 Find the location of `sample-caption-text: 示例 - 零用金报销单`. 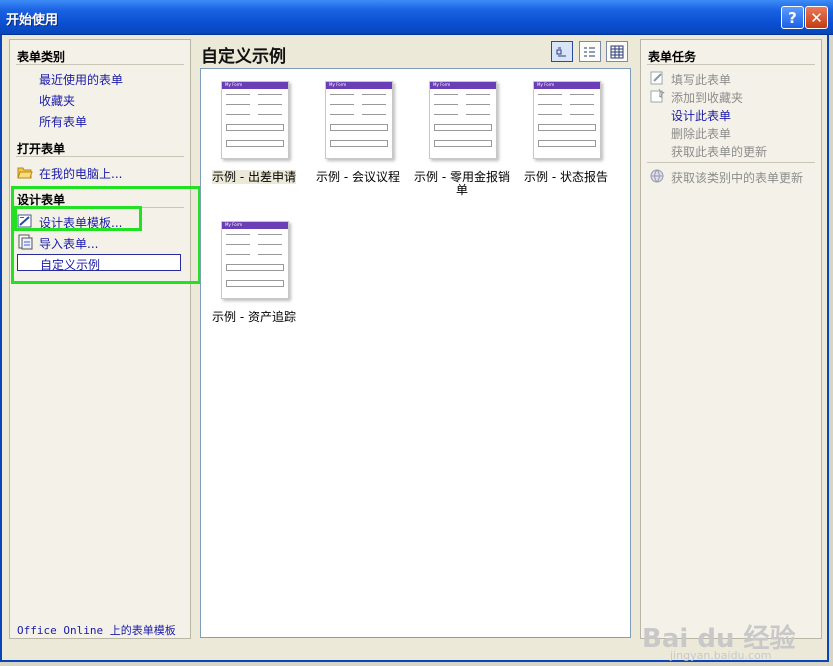

sample-caption-text: 示例 - 零用金报销单 is located at coordinates (462, 183).